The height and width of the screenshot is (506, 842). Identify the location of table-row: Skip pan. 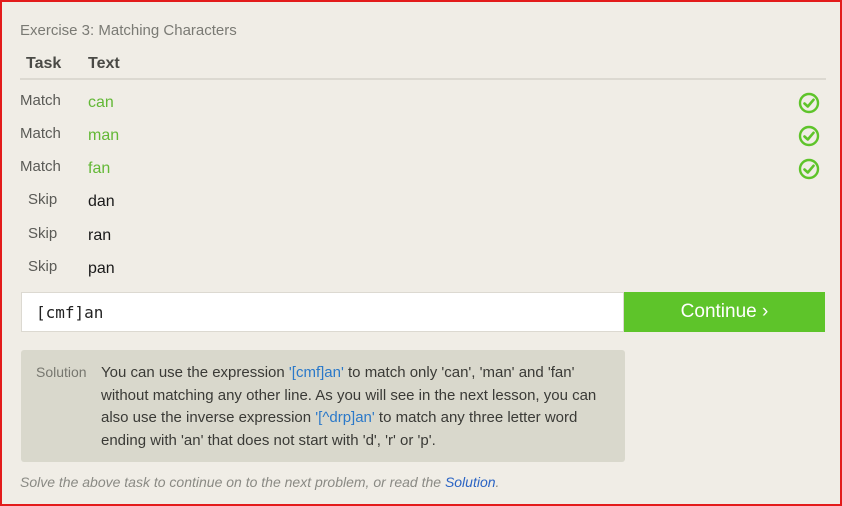
(423, 273).